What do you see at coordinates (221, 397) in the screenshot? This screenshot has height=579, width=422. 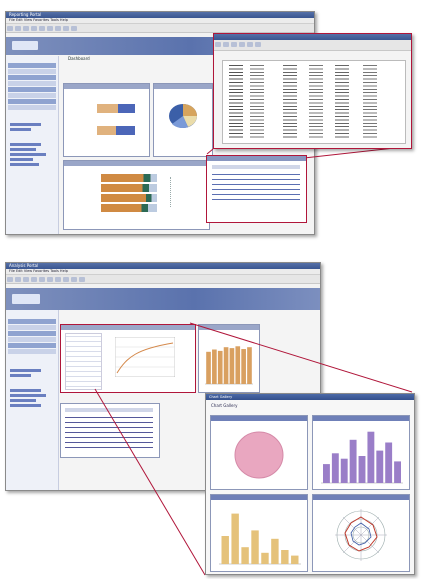 I see `popup-title: Chart Gallery` at bounding box center [221, 397].